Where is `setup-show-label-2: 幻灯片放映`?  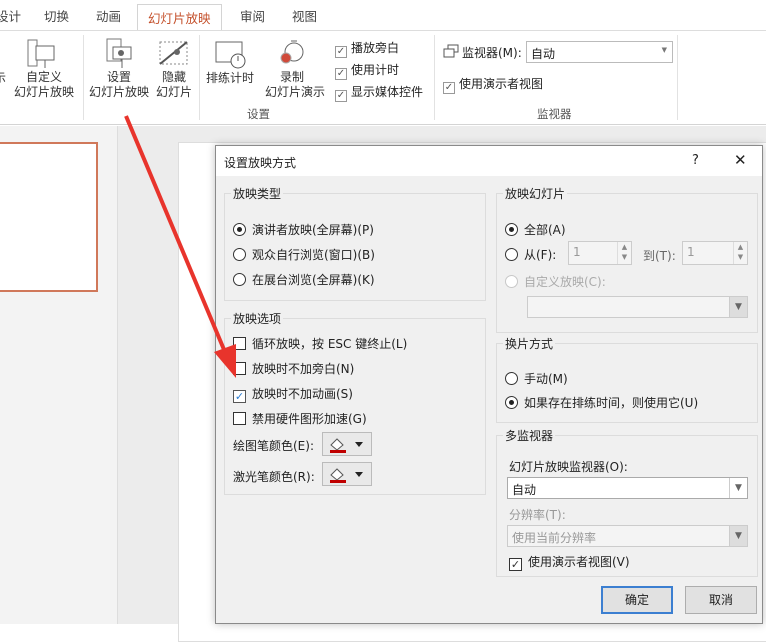
setup-show-label-2: 幻灯片放映 is located at coordinates (118, 92).